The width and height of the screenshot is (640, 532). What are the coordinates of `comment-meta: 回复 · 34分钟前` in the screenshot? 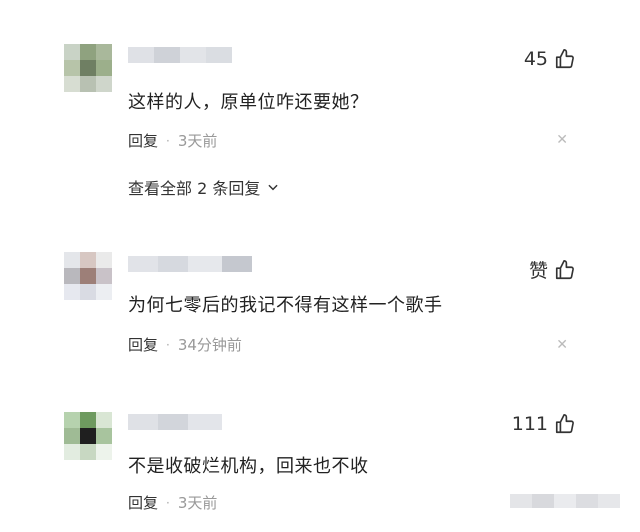 It's located at (185, 344).